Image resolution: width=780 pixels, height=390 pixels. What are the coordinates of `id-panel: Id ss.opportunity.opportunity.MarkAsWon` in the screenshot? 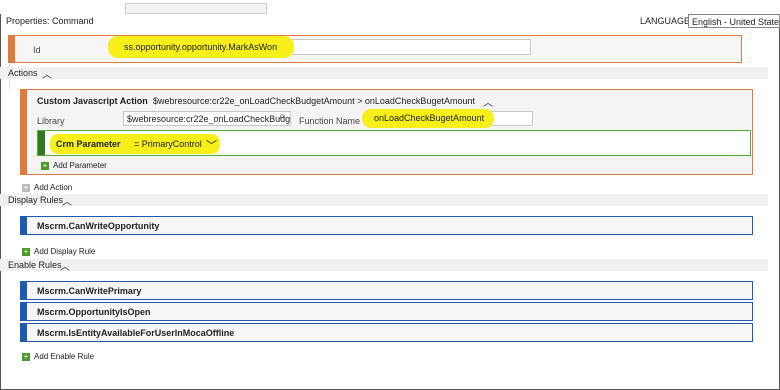 It's located at (375, 49).